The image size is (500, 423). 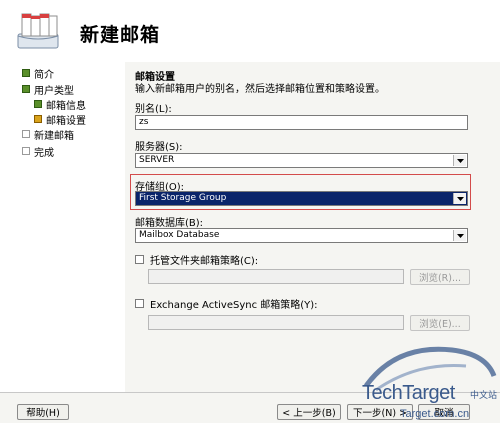 What do you see at coordinates (54, 136) in the screenshot?
I see `nav-step-label: 新建邮箱` at bounding box center [54, 136].